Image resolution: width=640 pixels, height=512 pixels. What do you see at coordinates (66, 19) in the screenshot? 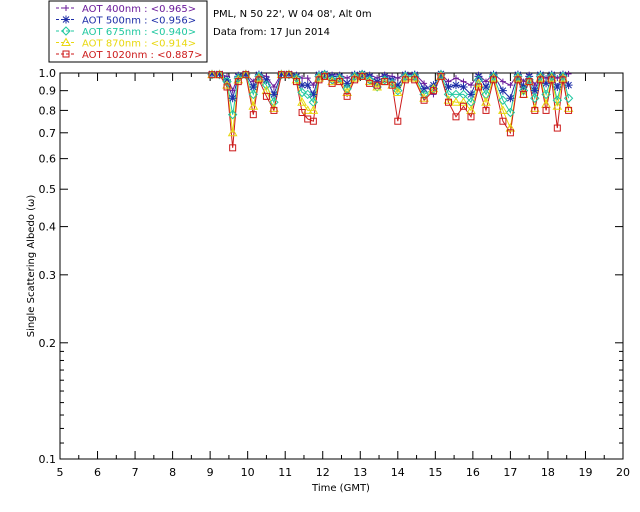
I see `legend-marker` at bounding box center [66, 19].